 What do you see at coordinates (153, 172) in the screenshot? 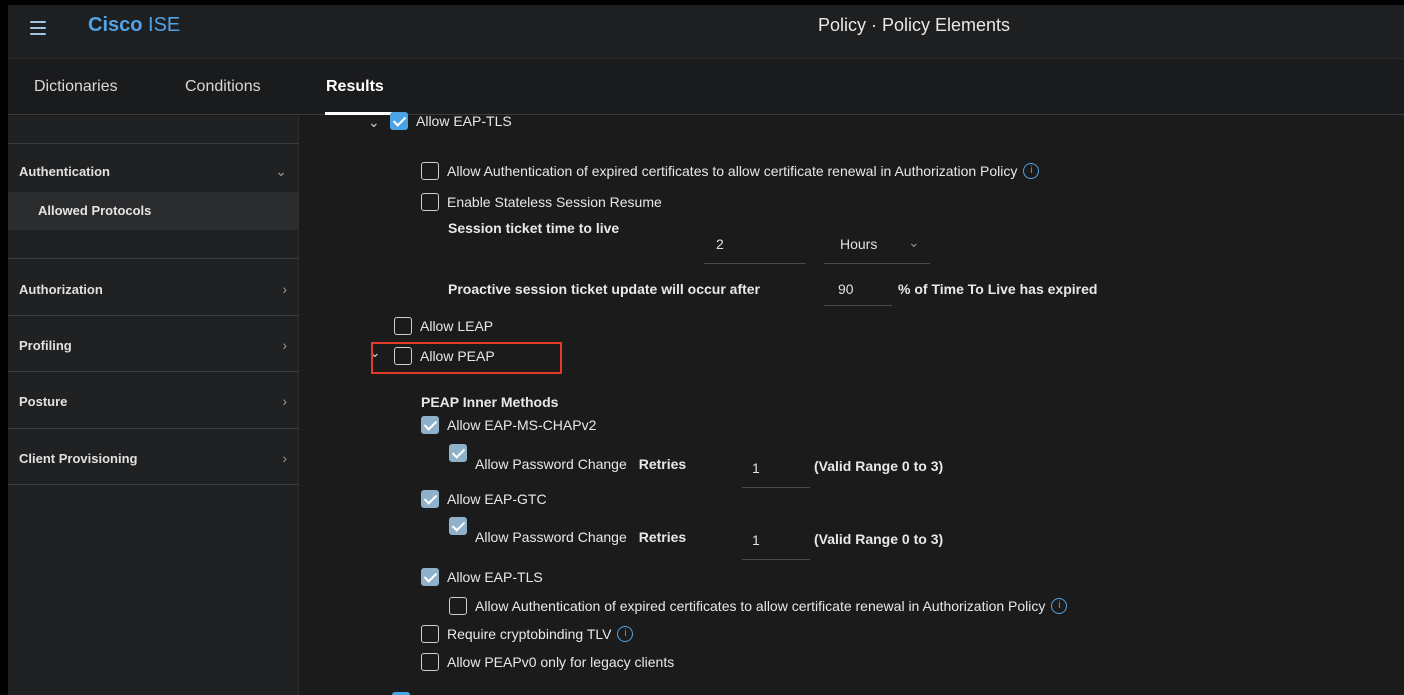
I see `sidebar-item-authentication: Authentication ⌄` at bounding box center [153, 172].